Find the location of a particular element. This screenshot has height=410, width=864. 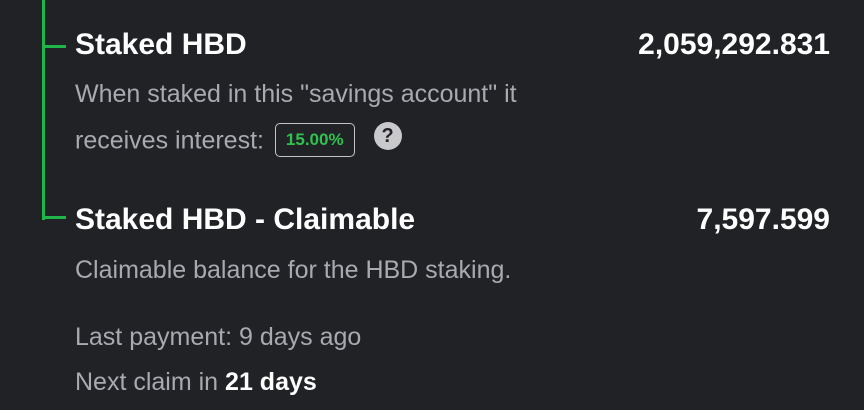

tree-connector-line is located at coordinates (43, 110).